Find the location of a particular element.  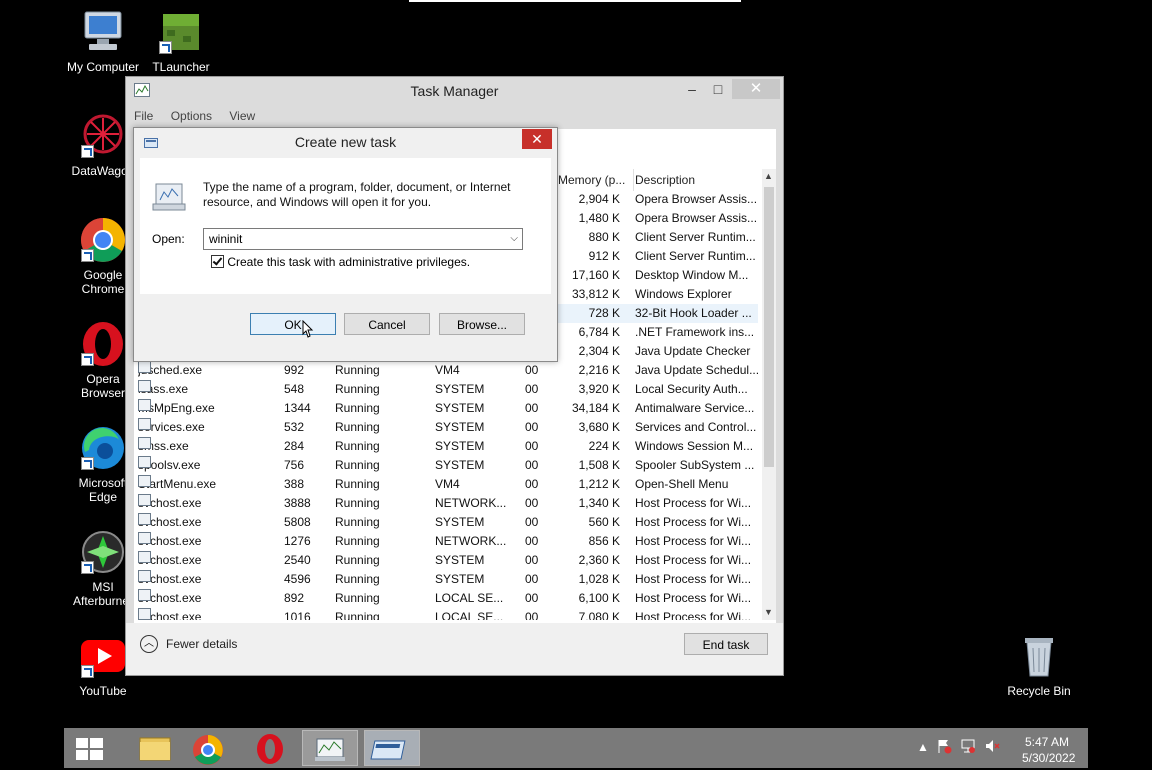

desktop-icon-recycle-bin: Recycle Bin is located at coordinates (1039, 665).